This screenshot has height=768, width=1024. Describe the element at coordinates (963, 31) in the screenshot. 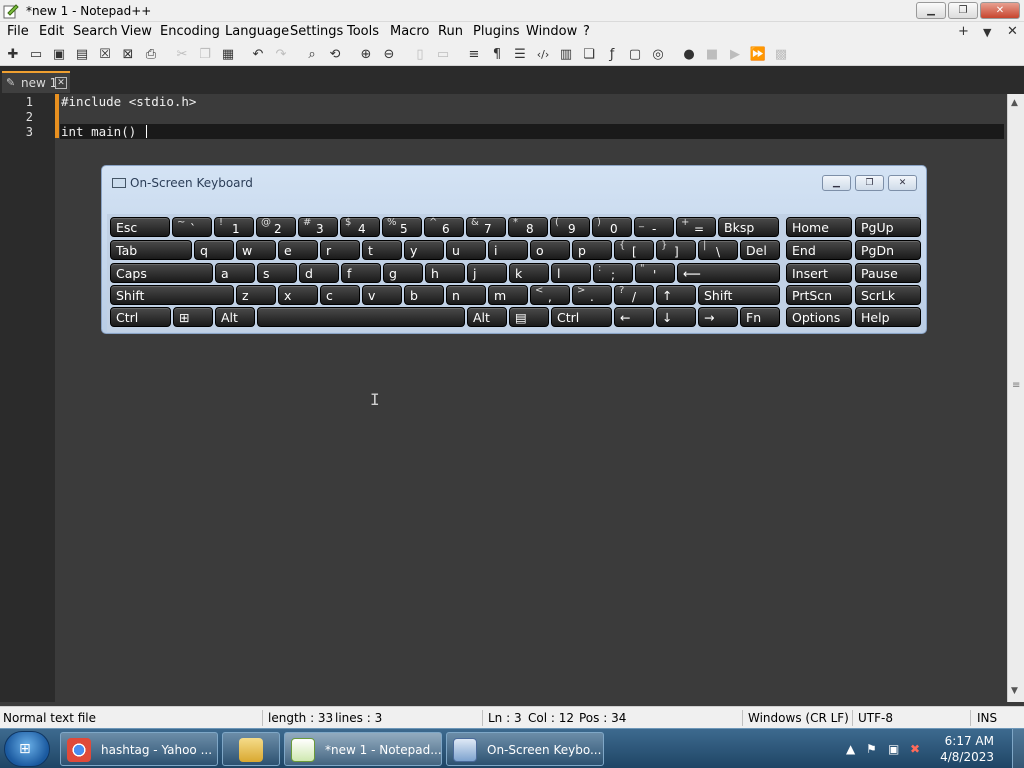

I see `new-tab-plus-icon: +` at that location.